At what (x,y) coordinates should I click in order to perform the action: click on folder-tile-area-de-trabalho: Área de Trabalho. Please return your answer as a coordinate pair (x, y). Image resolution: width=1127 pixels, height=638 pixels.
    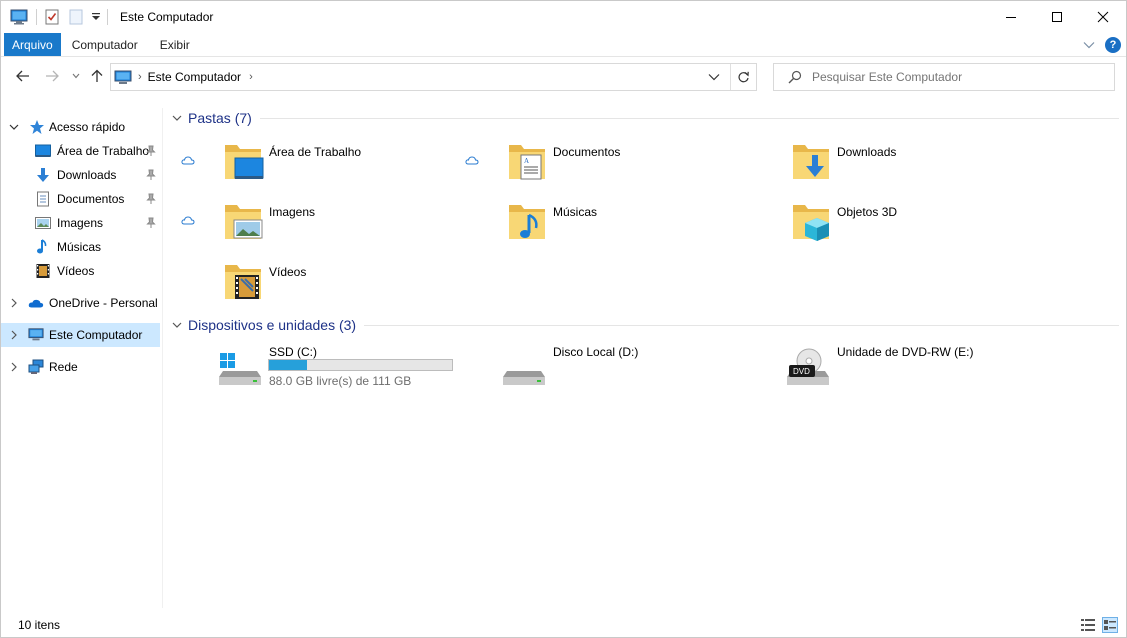
    Looking at the image, I should click on (304, 169).